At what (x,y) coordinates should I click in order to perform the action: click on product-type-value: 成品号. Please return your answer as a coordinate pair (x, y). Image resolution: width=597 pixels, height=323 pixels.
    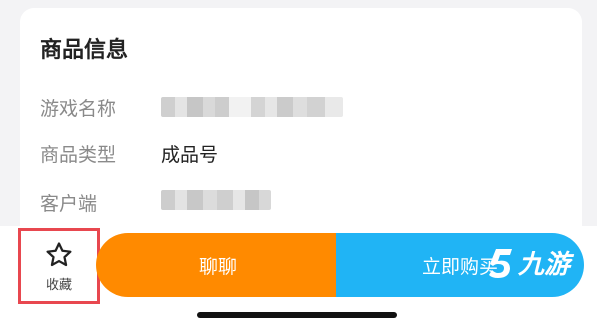
    Looking at the image, I should click on (190, 155).